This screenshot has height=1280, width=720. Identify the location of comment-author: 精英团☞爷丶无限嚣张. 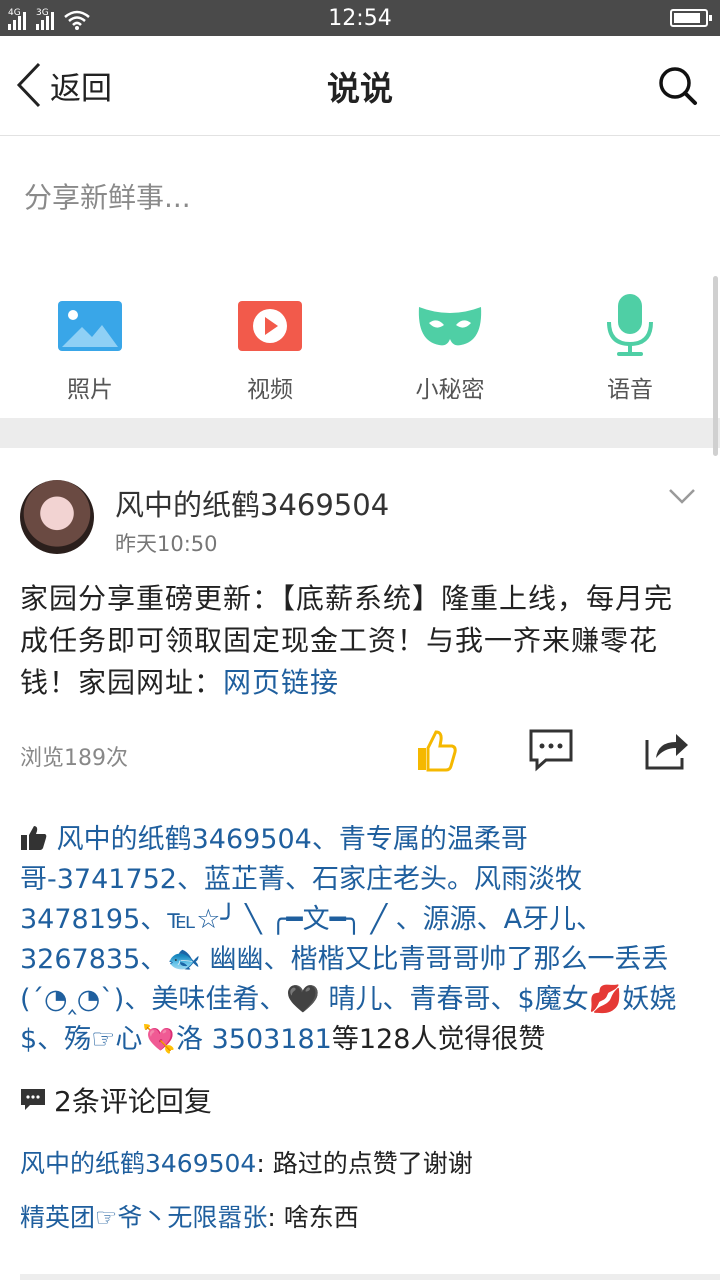
(143, 1217).